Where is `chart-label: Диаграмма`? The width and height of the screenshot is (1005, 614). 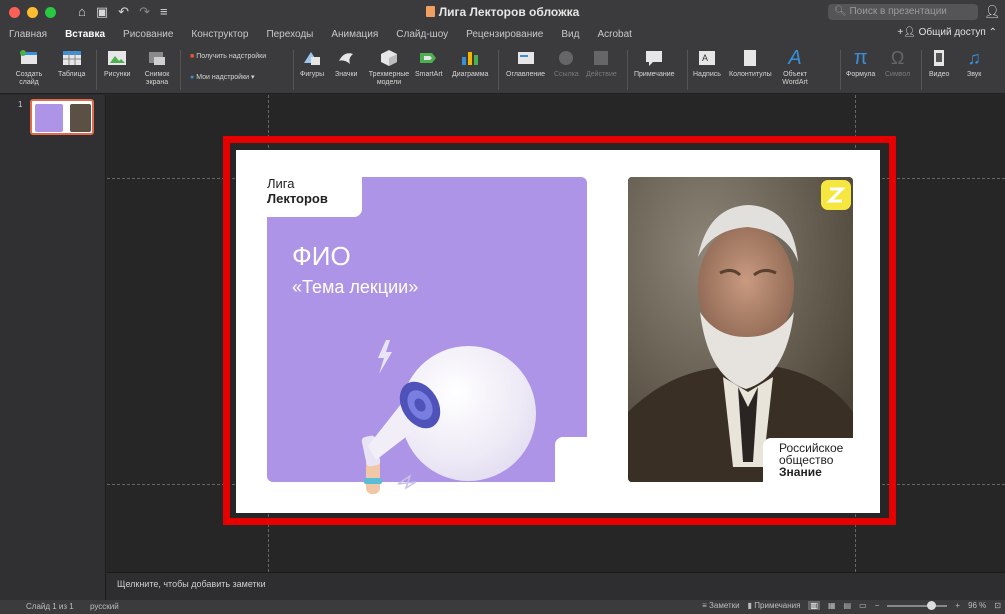 chart-label: Диаграмма is located at coordinates (470, 74).